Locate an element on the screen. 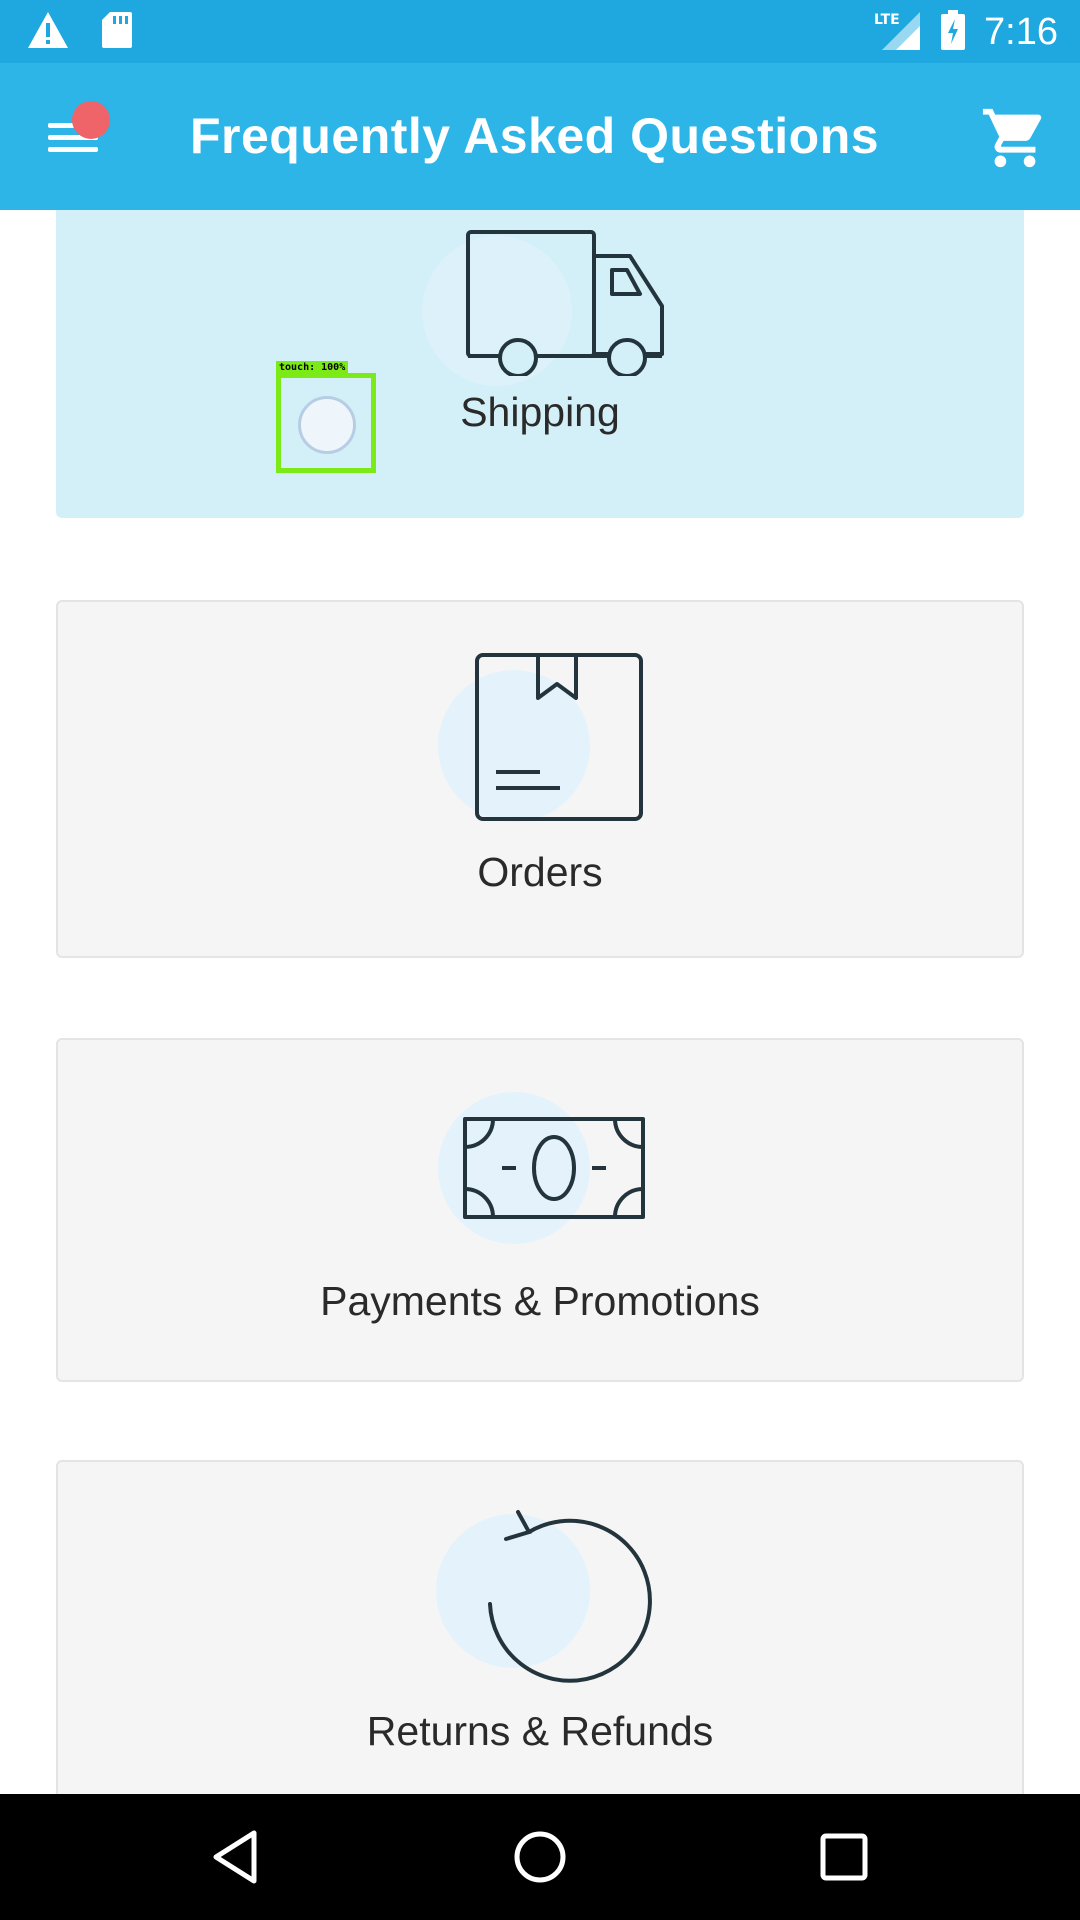 Image resolution: width=1080 pixels, height=1920 pixels. warning-icon is located at coordinates (48, 32).